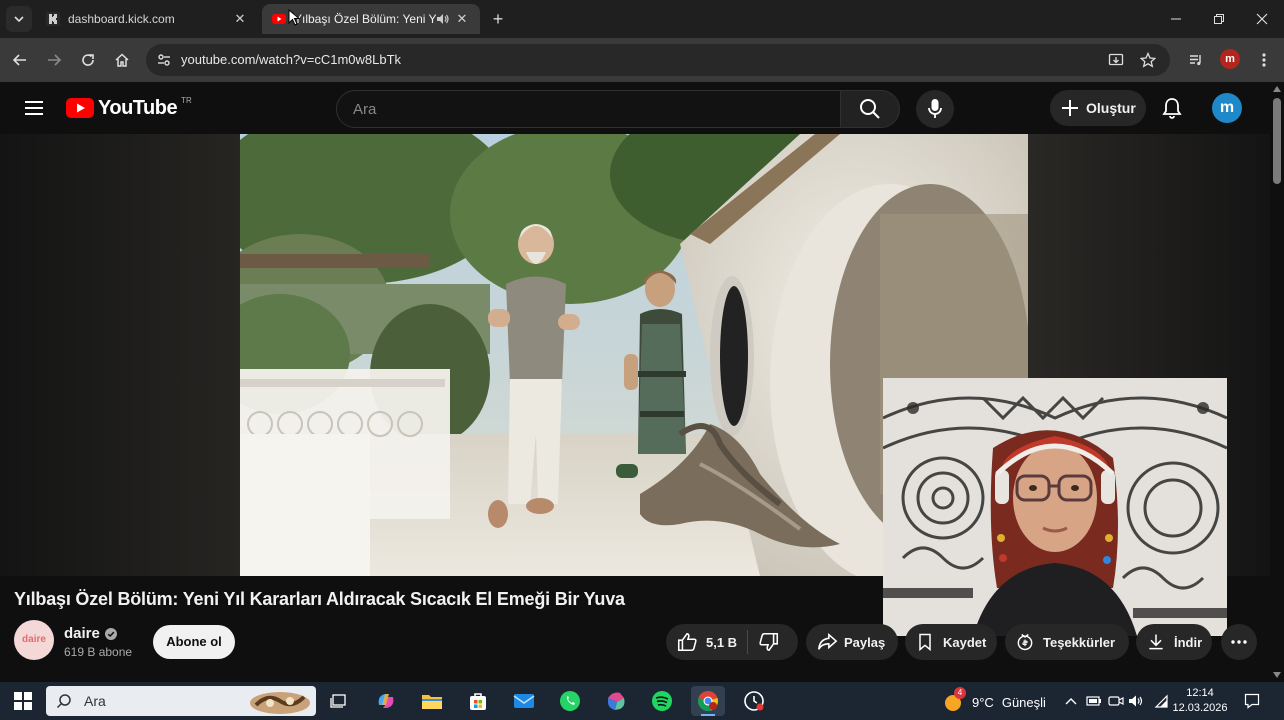  What do you see at coordinates (1277, 89) in the screenshot?
I see `scroll-up-arrow` at bounding box center [1277, 89].